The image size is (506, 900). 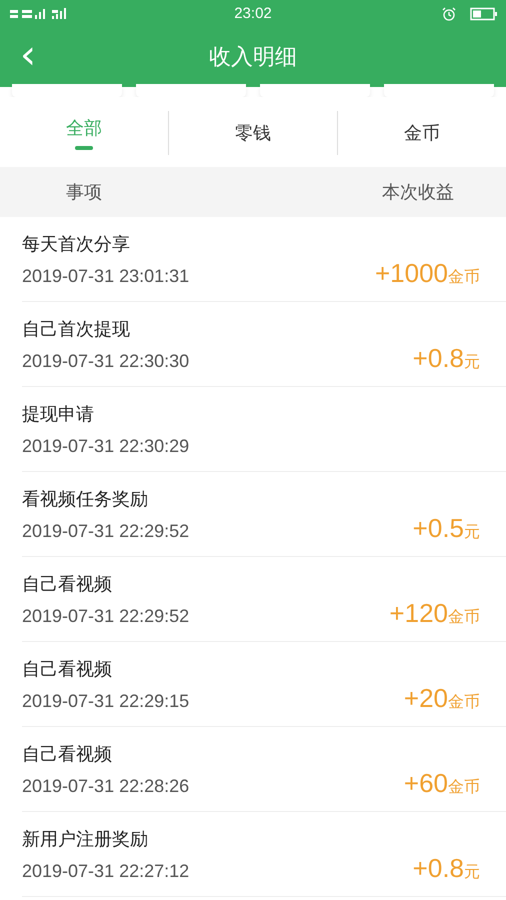 What do you see at coordinates (449, 13) in the screenshot?
I see `alarm-icon` at bounding box center [449, 13].